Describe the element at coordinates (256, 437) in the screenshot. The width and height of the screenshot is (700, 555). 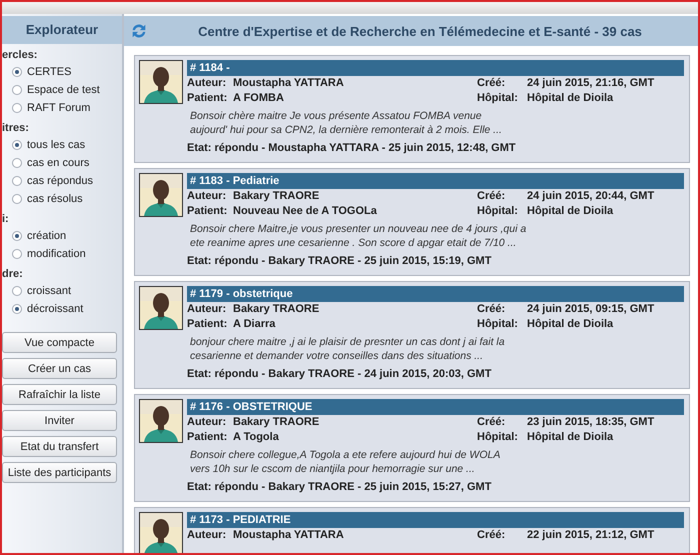
I see `patient-name: A Togola` at that location.